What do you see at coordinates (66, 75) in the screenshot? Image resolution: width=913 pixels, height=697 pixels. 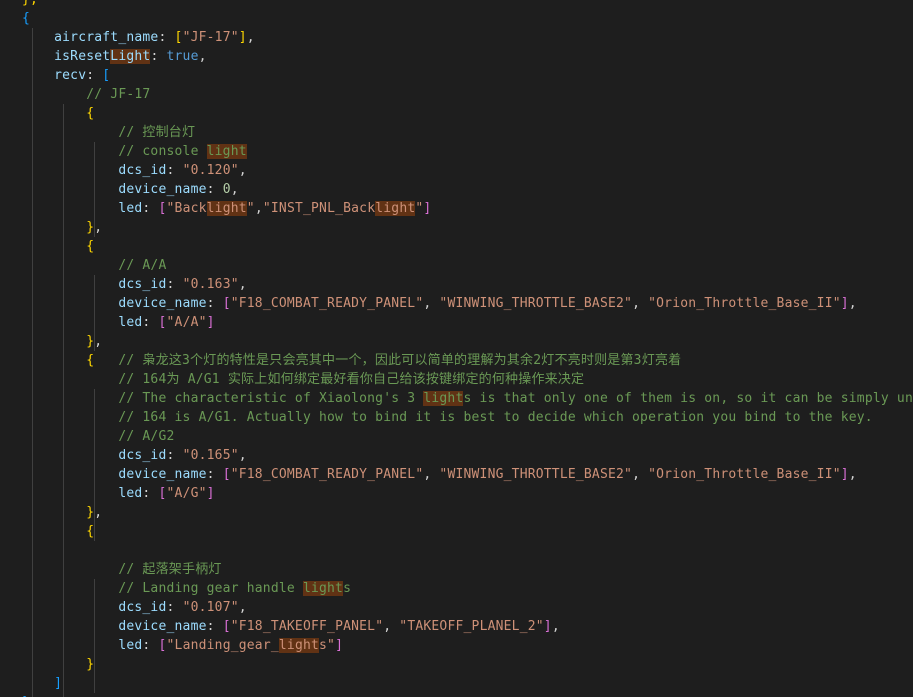 I see `code-line: recv: [` at bounding box center [66, 75].